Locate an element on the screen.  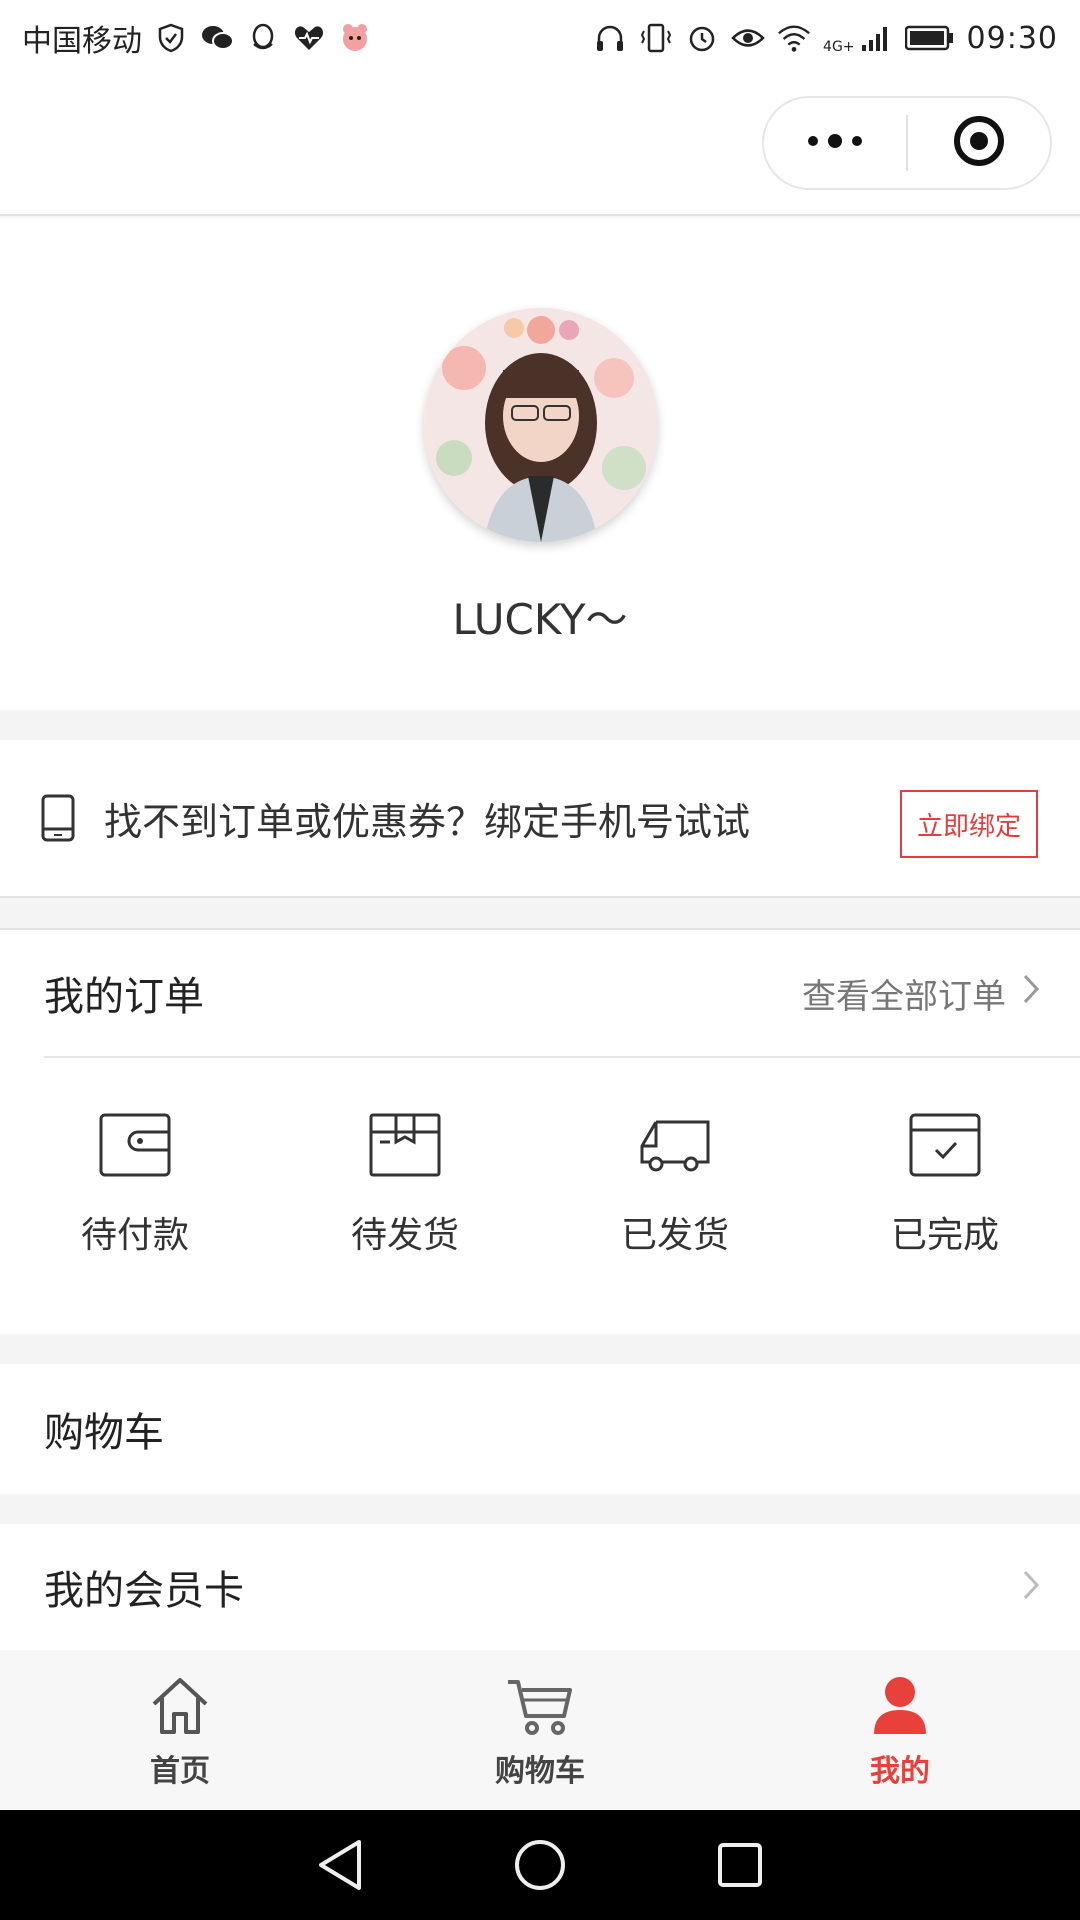
tab-label: 首页 is located at coordinates (180, 1771).